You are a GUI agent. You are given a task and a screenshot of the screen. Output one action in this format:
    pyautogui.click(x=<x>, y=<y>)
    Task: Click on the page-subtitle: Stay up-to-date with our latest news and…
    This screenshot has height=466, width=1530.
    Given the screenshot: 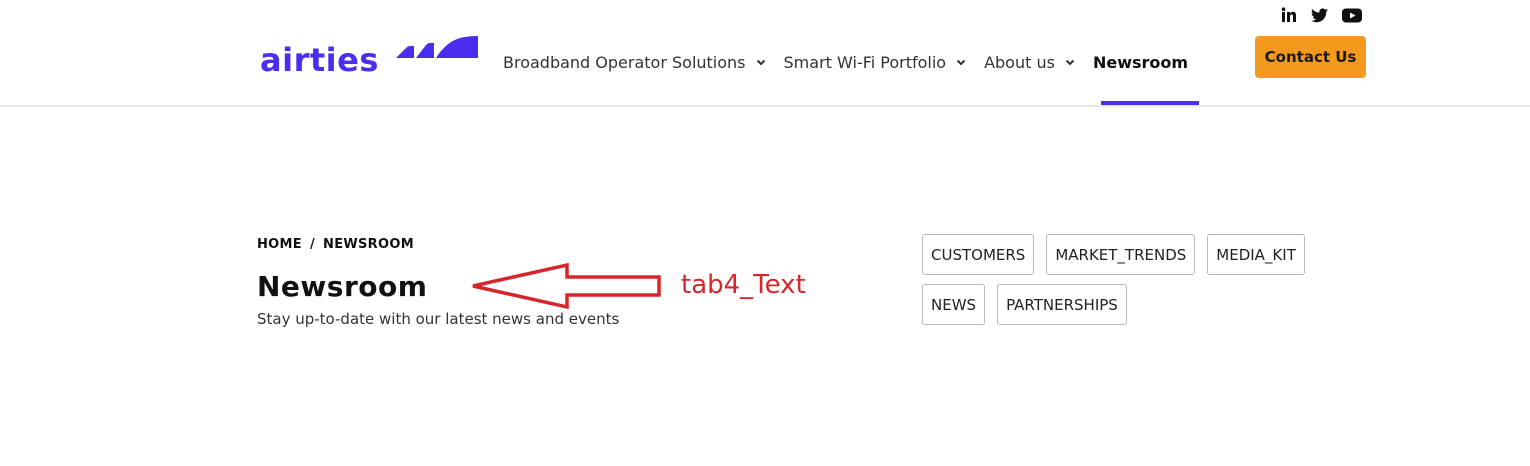 What is the action you would take?
    pyautogui.click(x=438, y=319)
    